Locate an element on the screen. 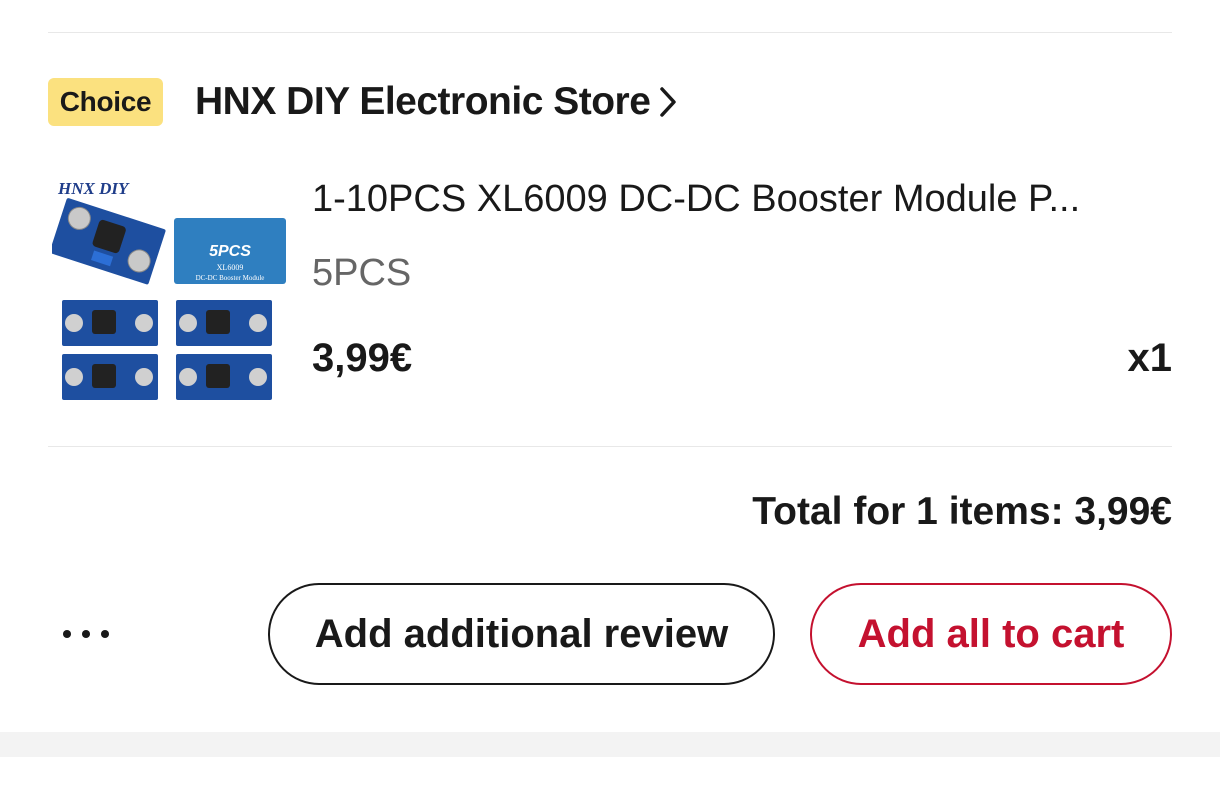 This screenshot has height=807, width=1220. more-options-button is located at coordinates (86, 634).